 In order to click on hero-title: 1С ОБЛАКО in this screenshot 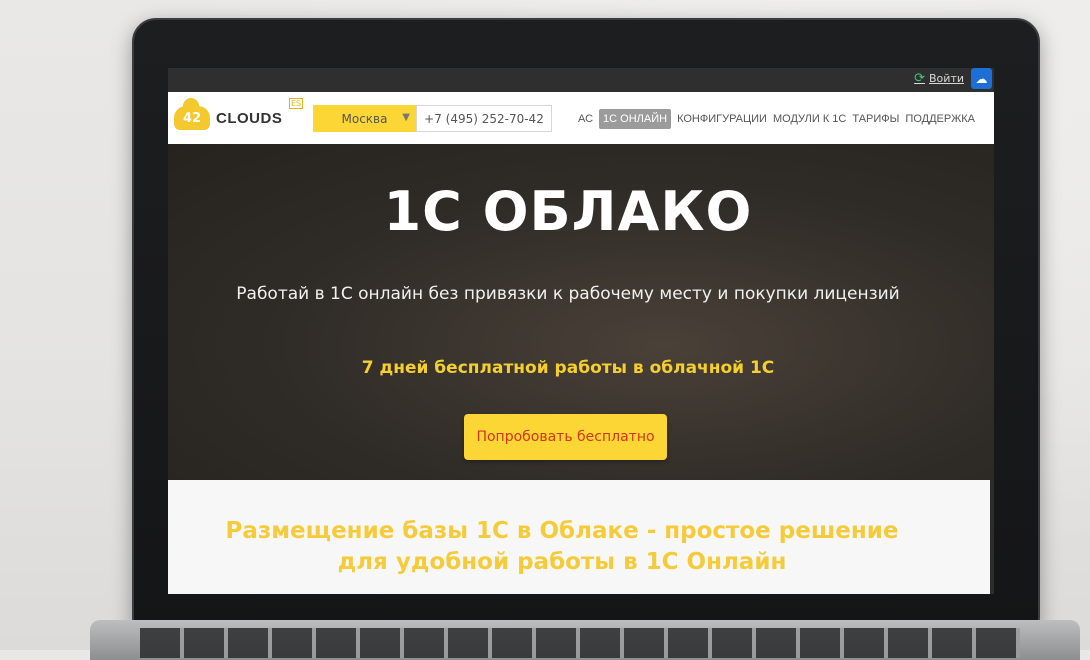, I will do `click(568, 211)`.